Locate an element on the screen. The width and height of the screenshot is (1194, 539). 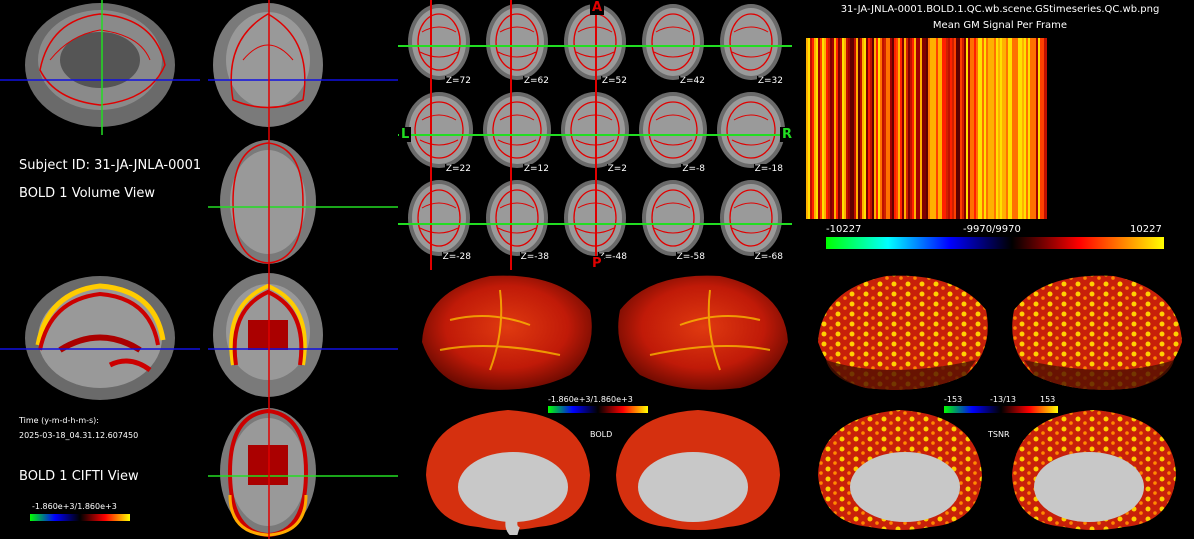
orient-posterior: P is located at coordinates (597, 263).